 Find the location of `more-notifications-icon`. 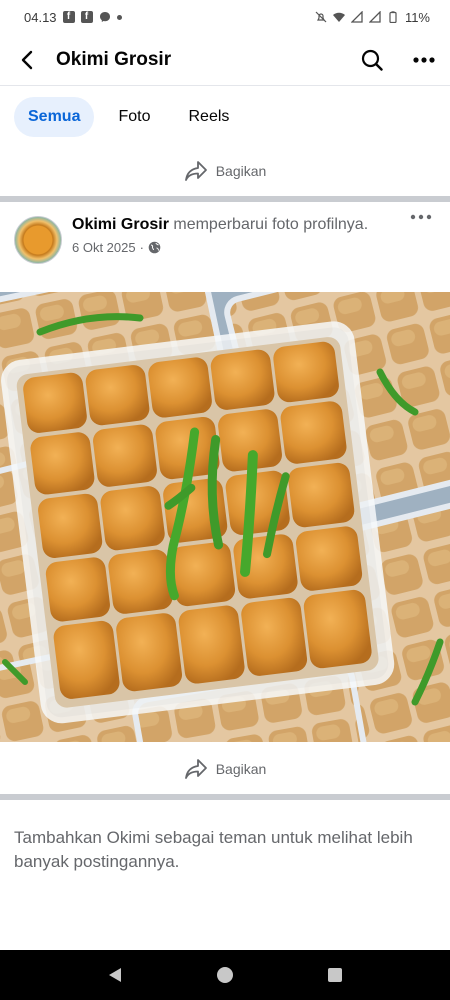

more-notifications-icon is located at coordinates (119, 17).